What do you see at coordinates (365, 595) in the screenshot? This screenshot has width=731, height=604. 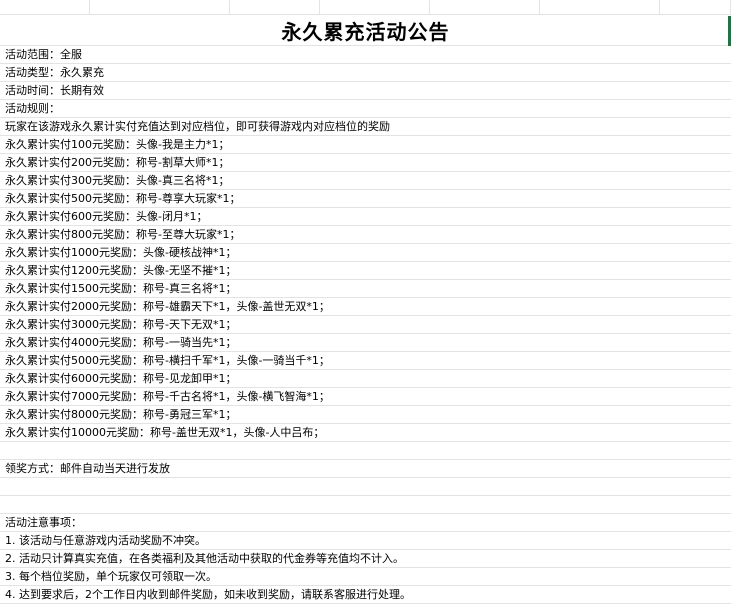 I see `note-row: 4. 达到要求后，2个工作日内收到邮件奖励，如未收到奖励，请联系客服进行处理。` at bounding box center [365, 595].